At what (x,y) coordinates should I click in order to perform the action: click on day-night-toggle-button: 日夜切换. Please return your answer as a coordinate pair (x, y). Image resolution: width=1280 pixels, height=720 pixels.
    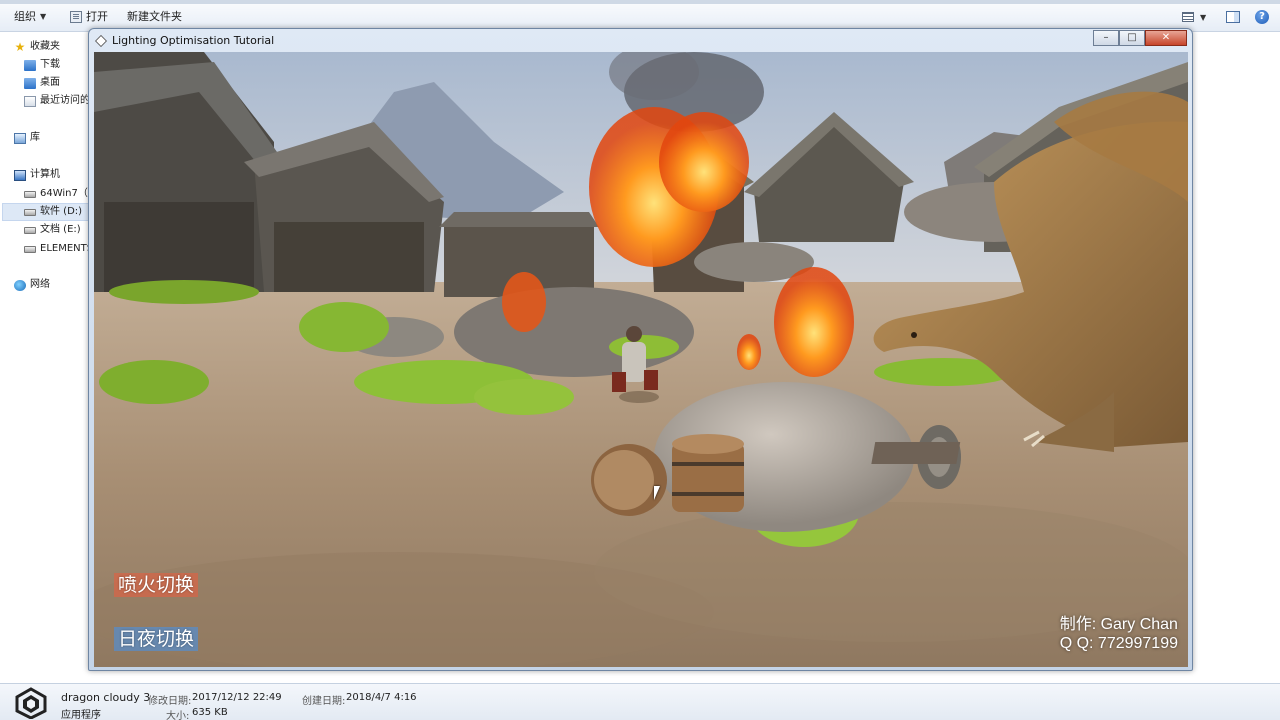
    Looking at the image, I should click on (156, 639).